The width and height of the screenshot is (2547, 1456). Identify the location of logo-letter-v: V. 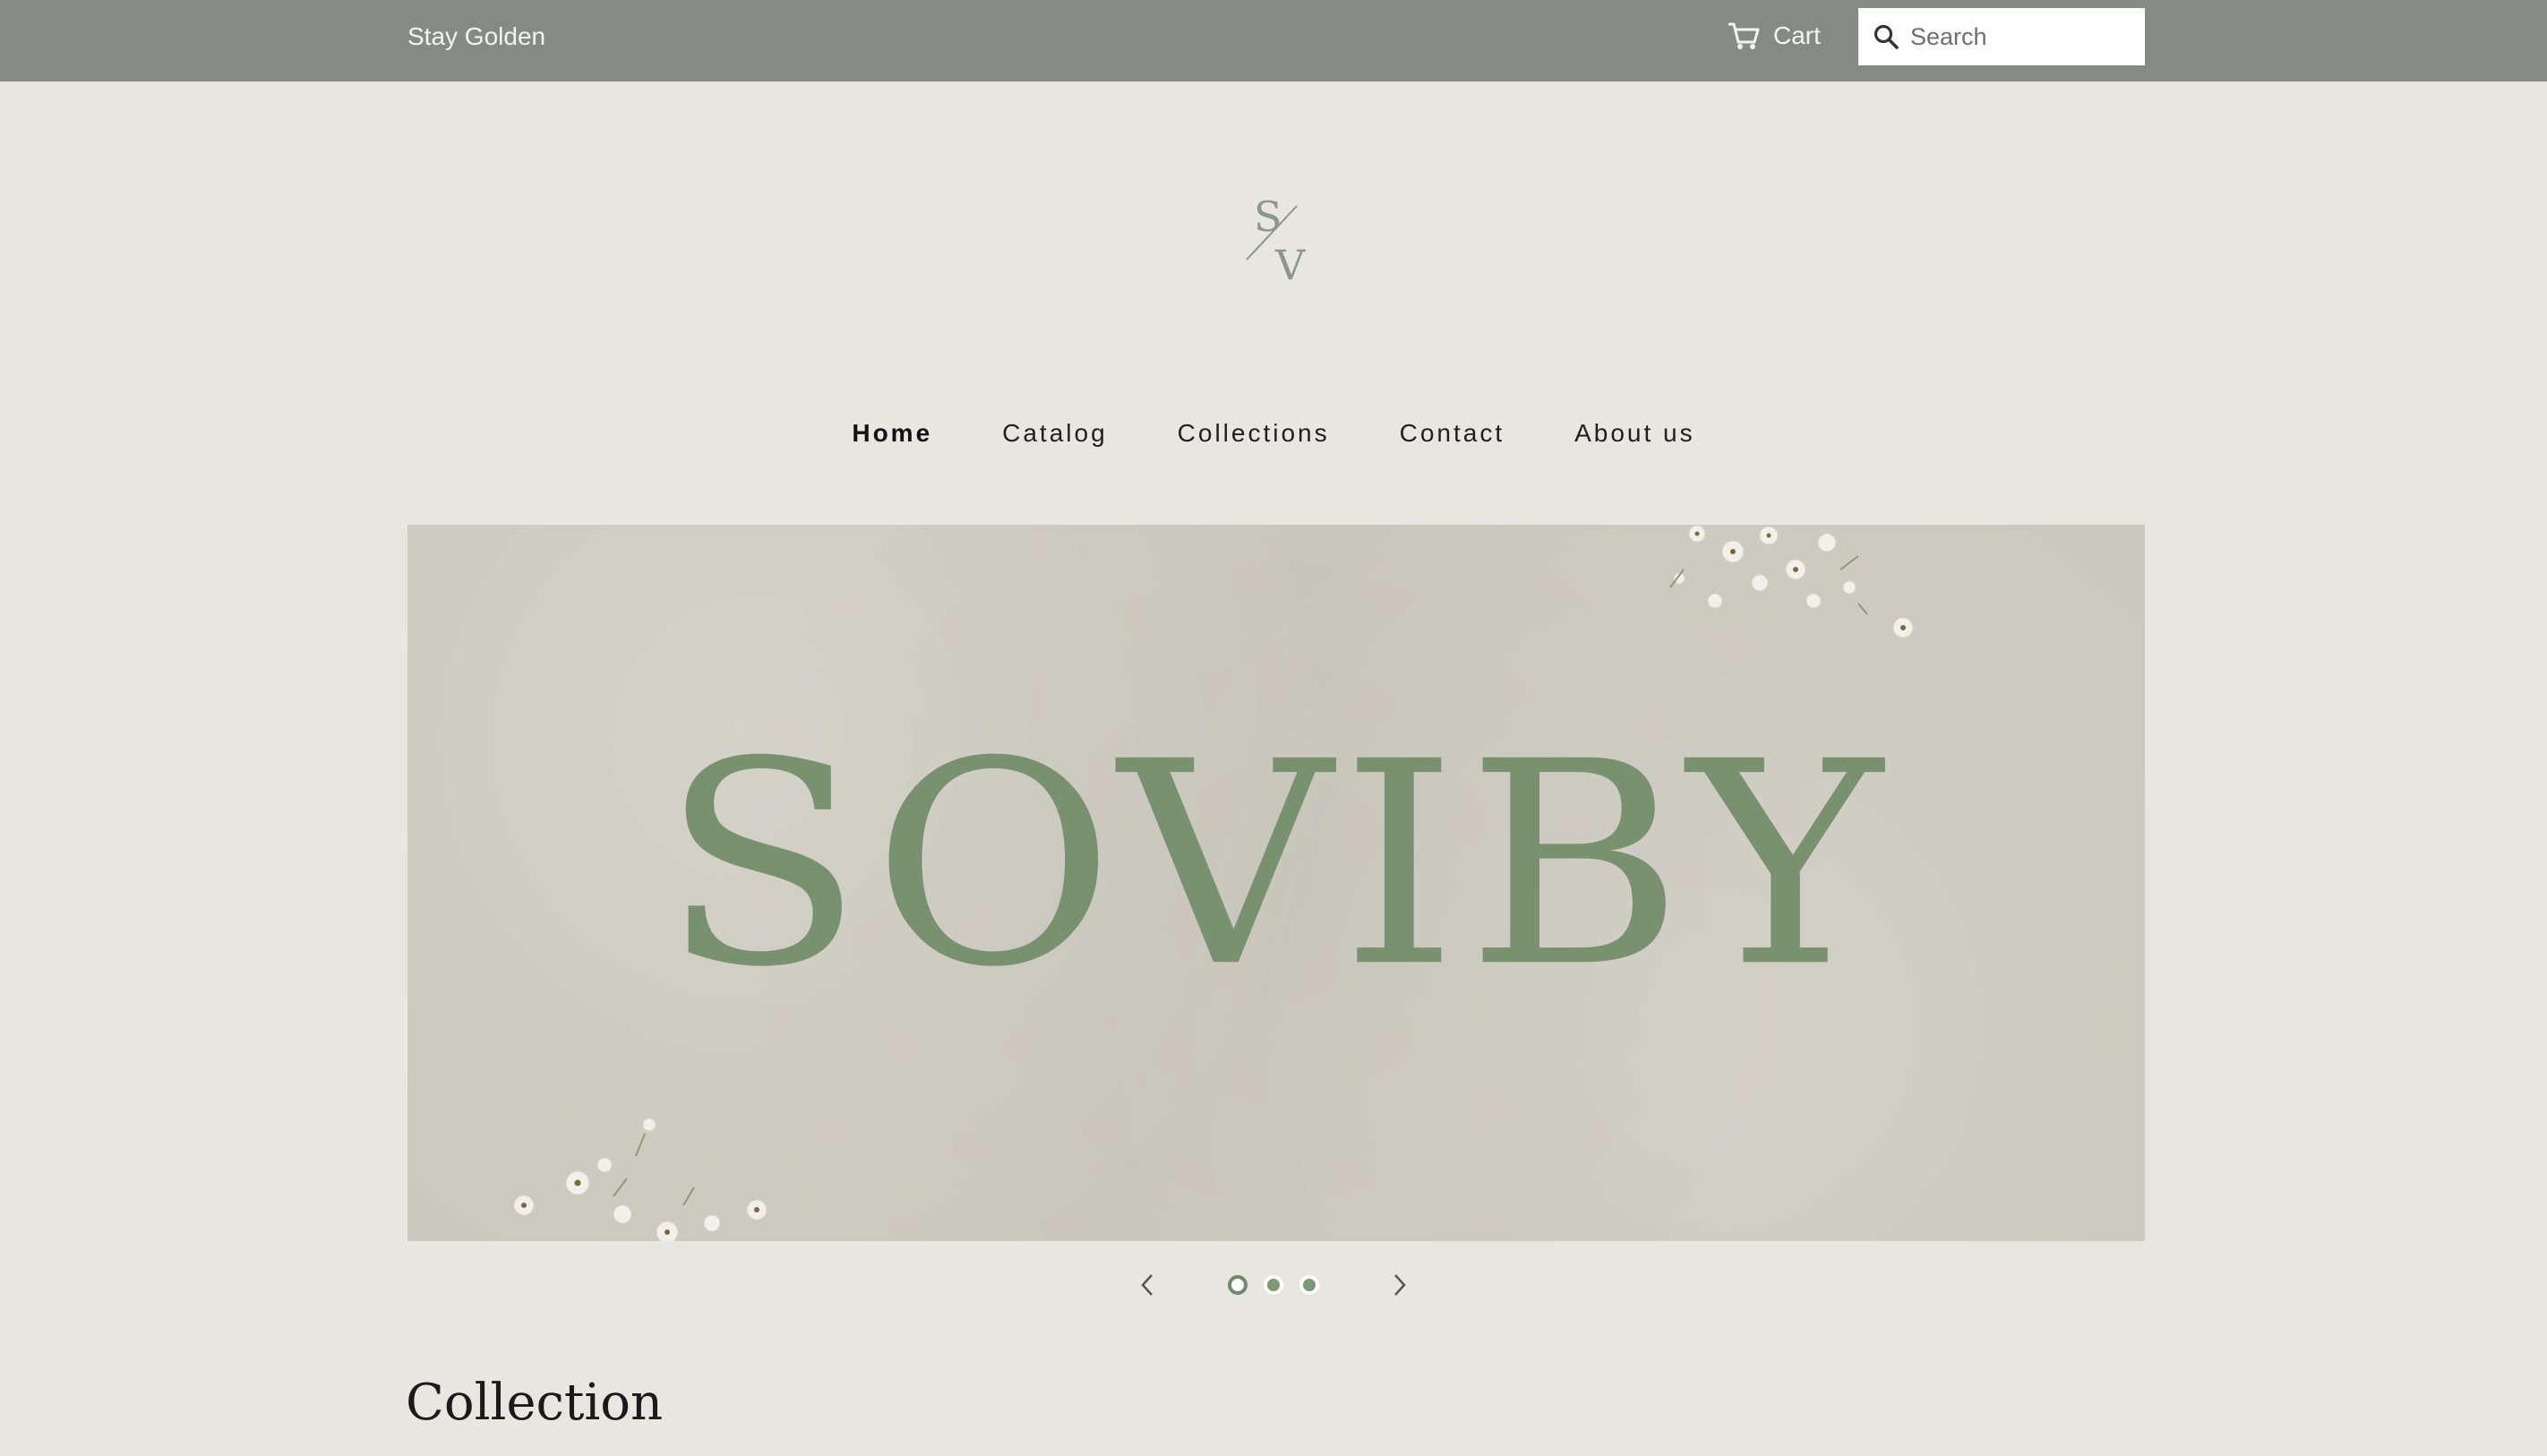
(1290, 264).